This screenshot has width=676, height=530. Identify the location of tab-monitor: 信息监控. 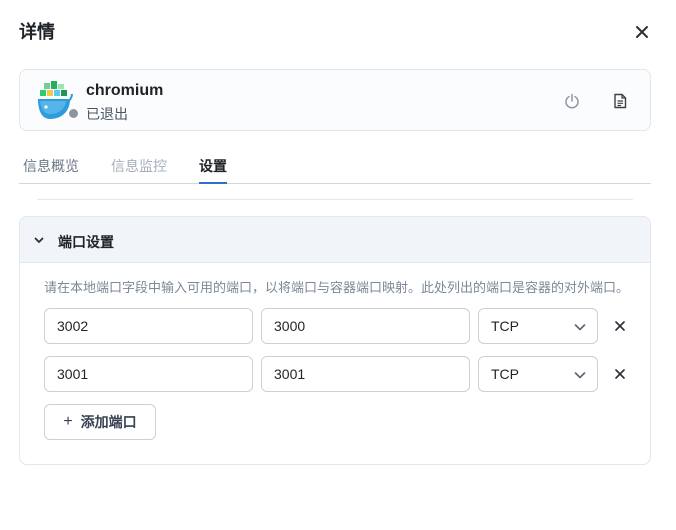
(139, 170).